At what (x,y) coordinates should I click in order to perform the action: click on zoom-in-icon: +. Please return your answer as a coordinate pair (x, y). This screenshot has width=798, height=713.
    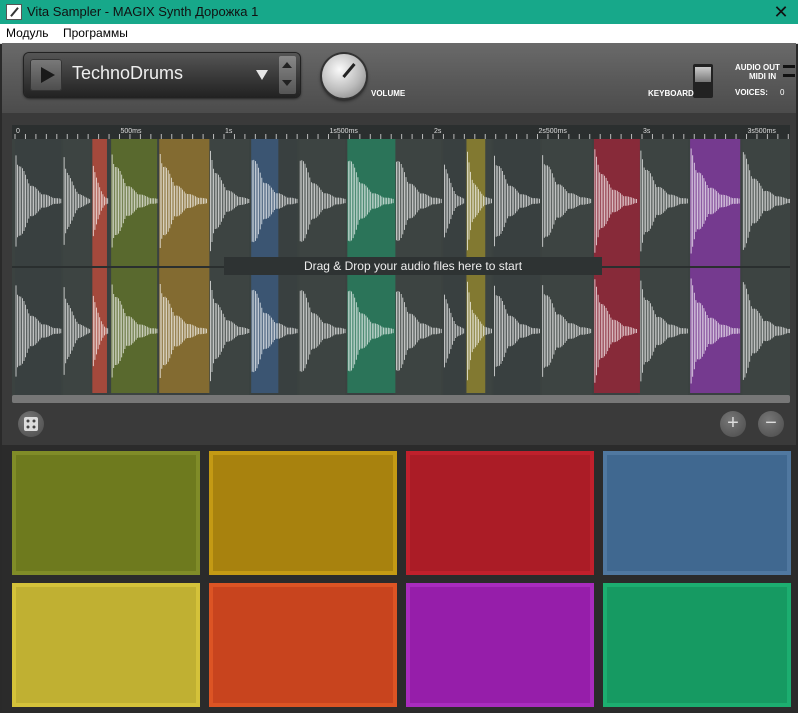
    Looking at the image, I should click on (733, 424).